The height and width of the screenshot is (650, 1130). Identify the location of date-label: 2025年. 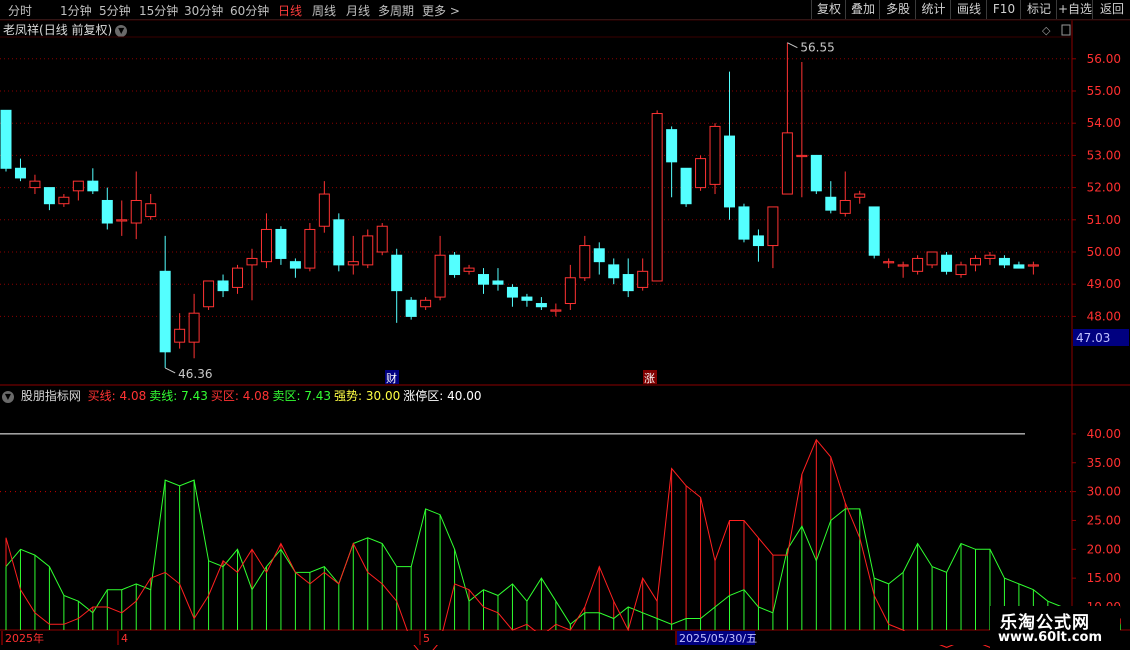
(24, 638).